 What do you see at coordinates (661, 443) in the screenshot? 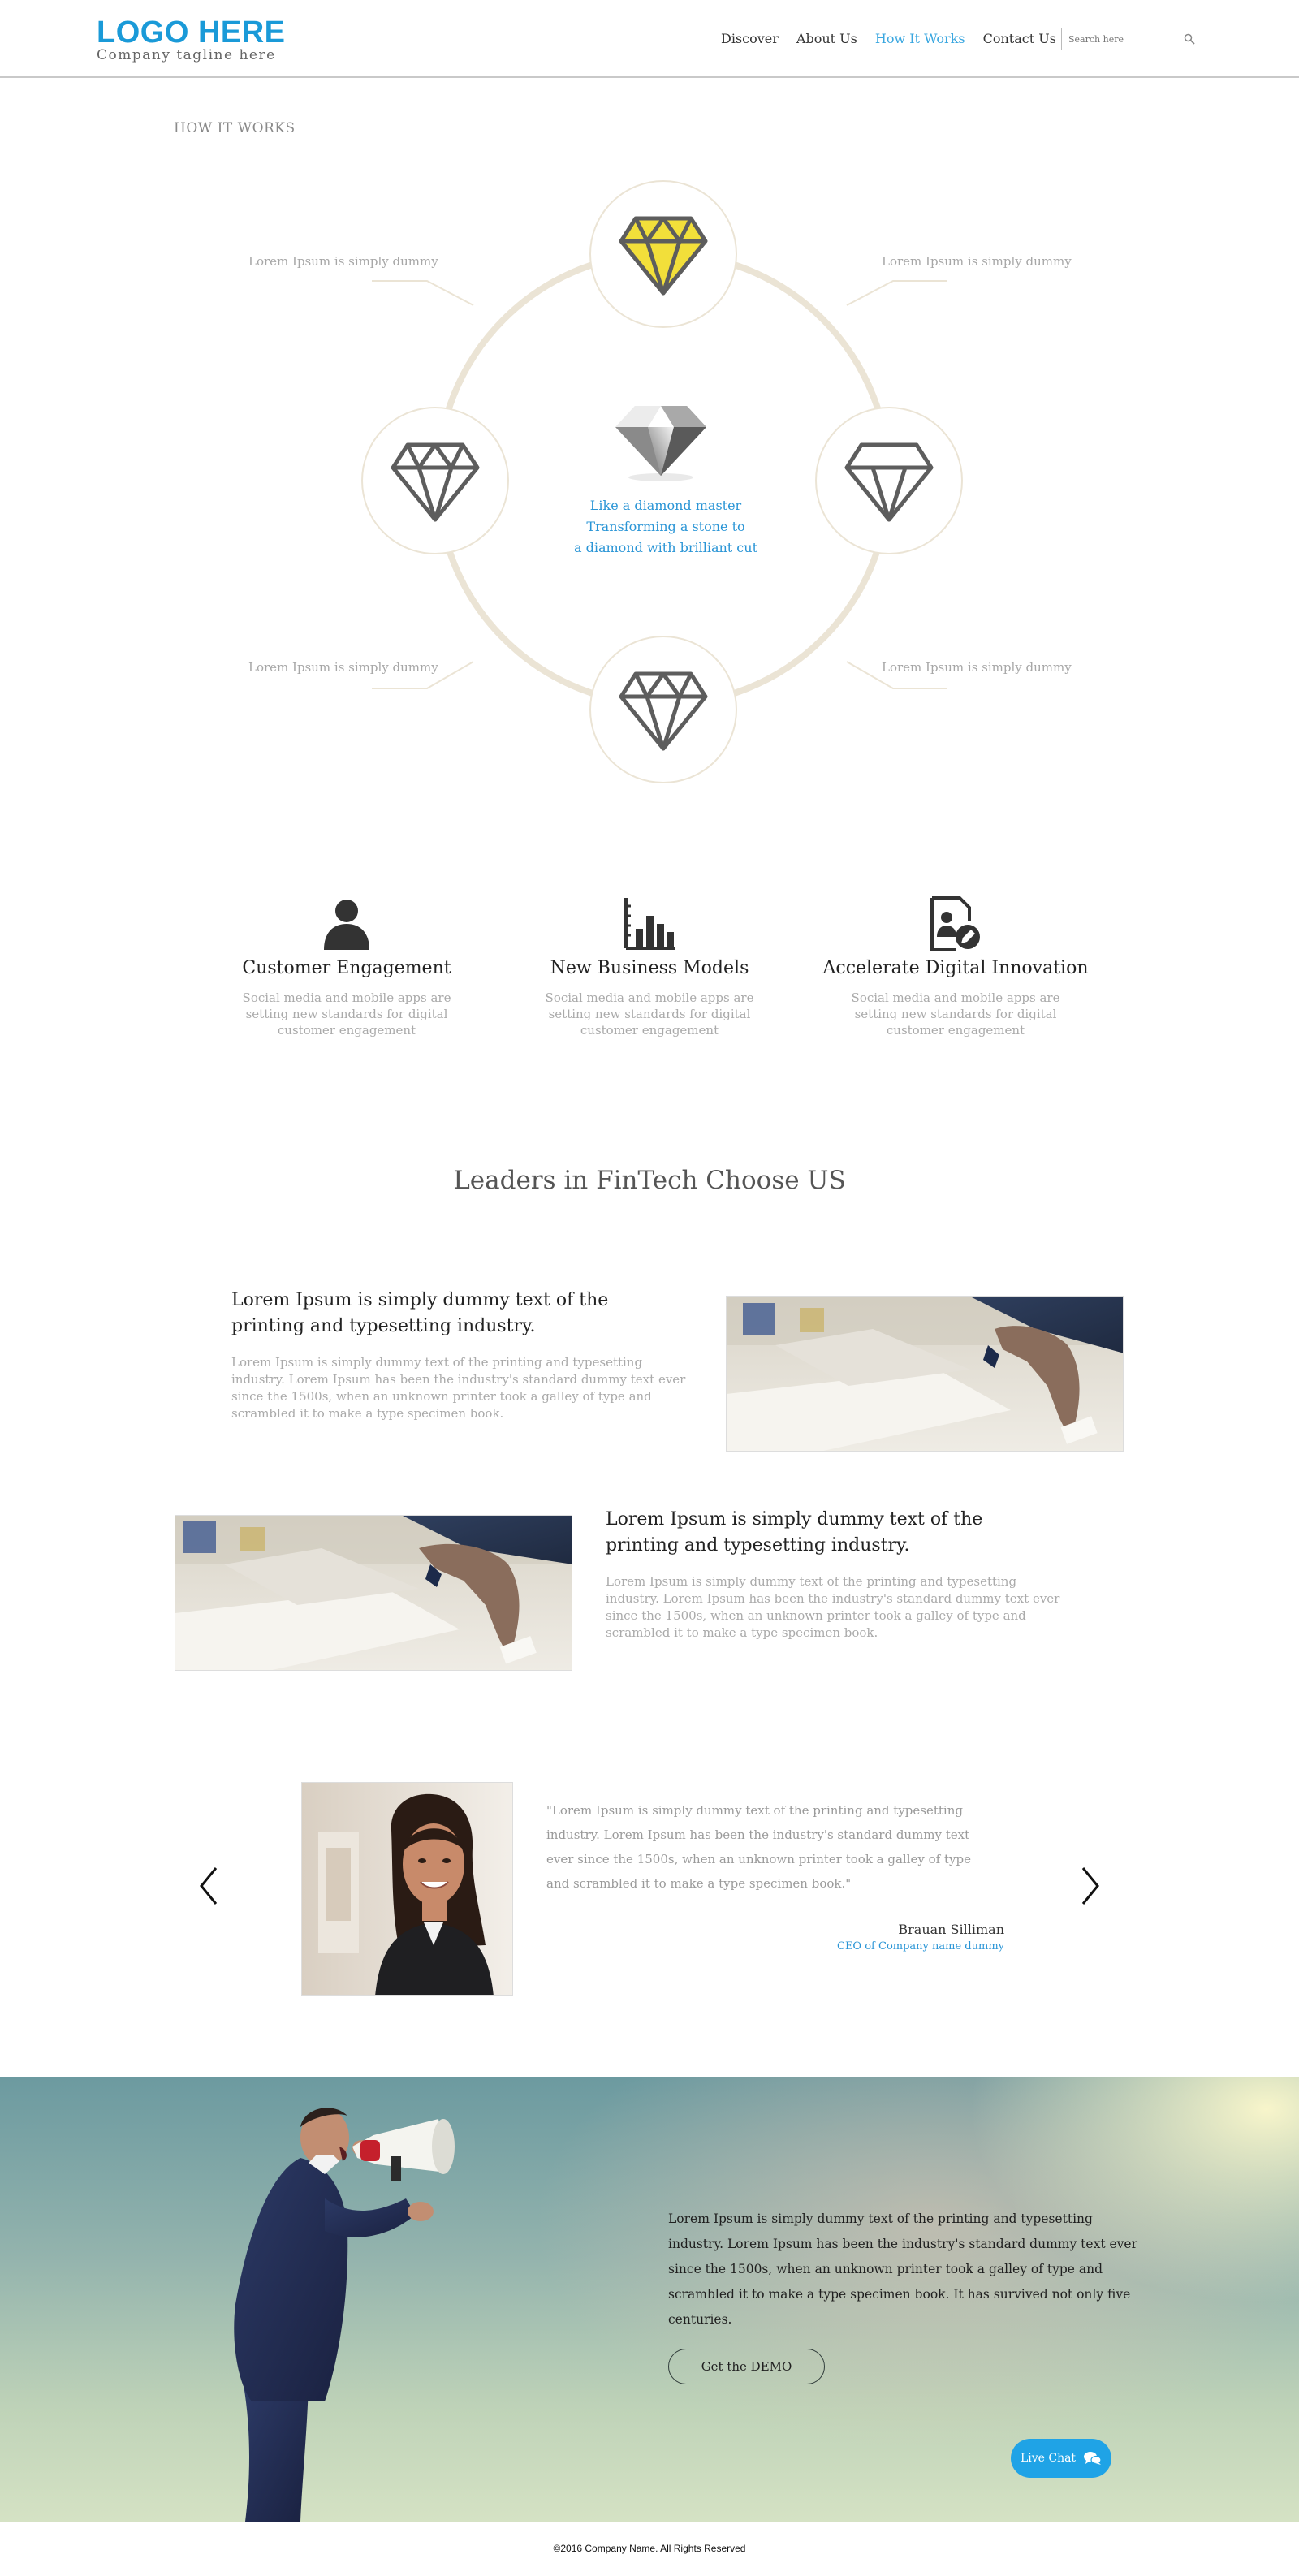
I see `crystal-diamond-image` at bounding box center [661, 443].